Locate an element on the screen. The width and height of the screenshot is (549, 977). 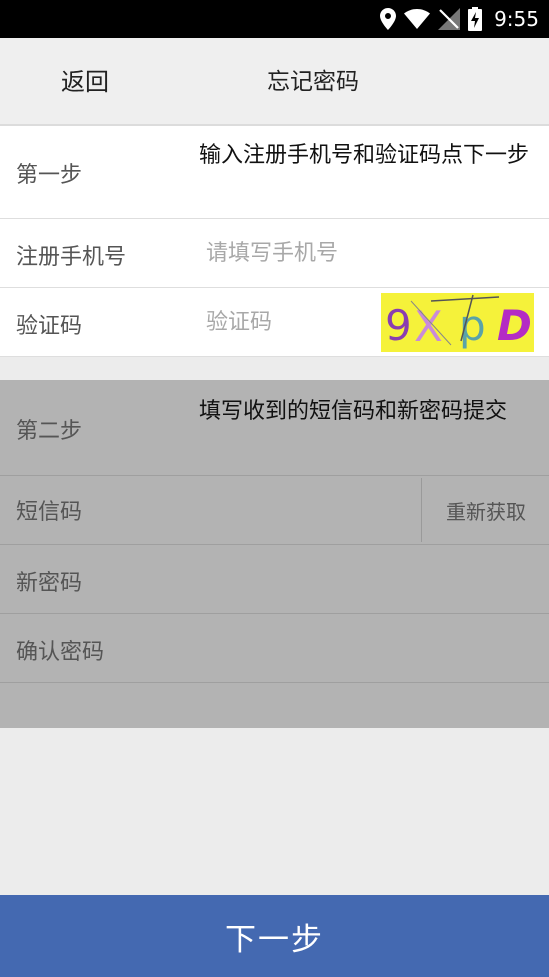
new-password-row: 新密码 is located at coordinates (274, 579).